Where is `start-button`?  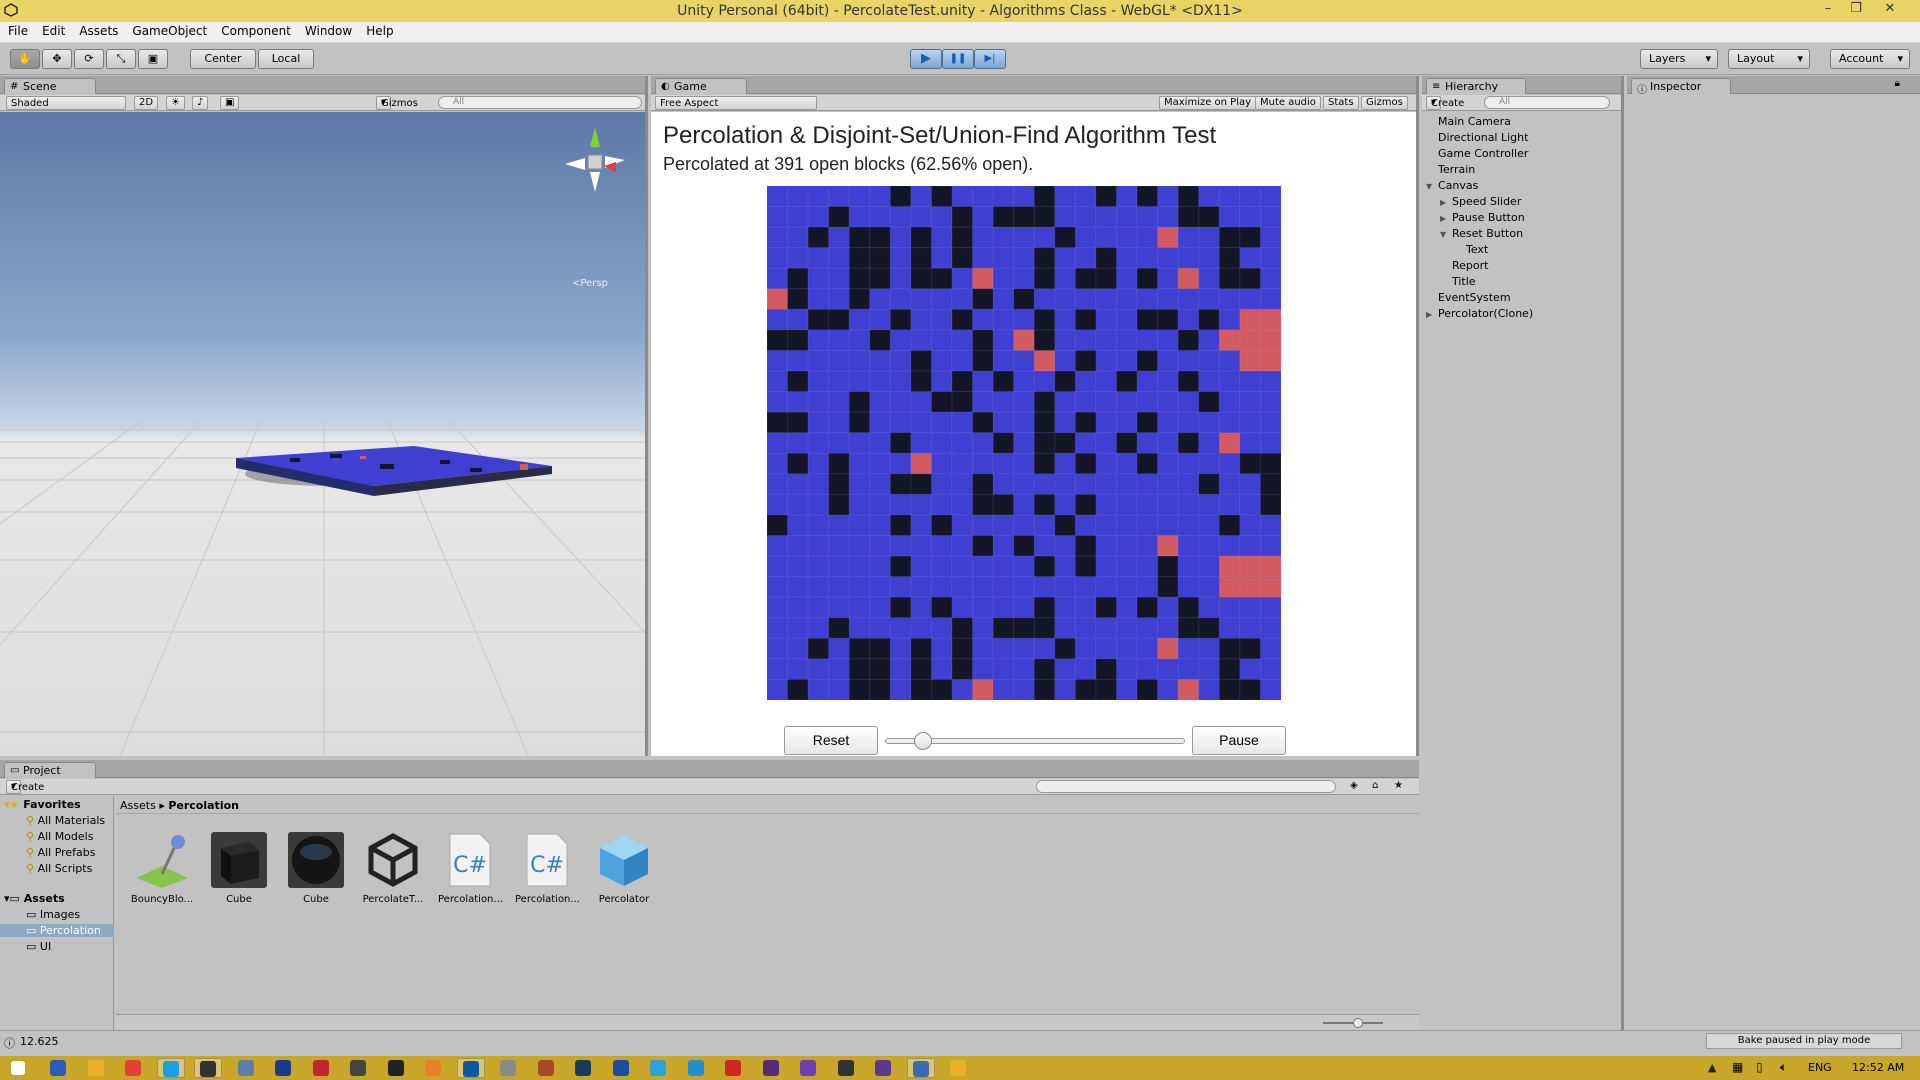 start-button is located at coordinates (18, 1068).